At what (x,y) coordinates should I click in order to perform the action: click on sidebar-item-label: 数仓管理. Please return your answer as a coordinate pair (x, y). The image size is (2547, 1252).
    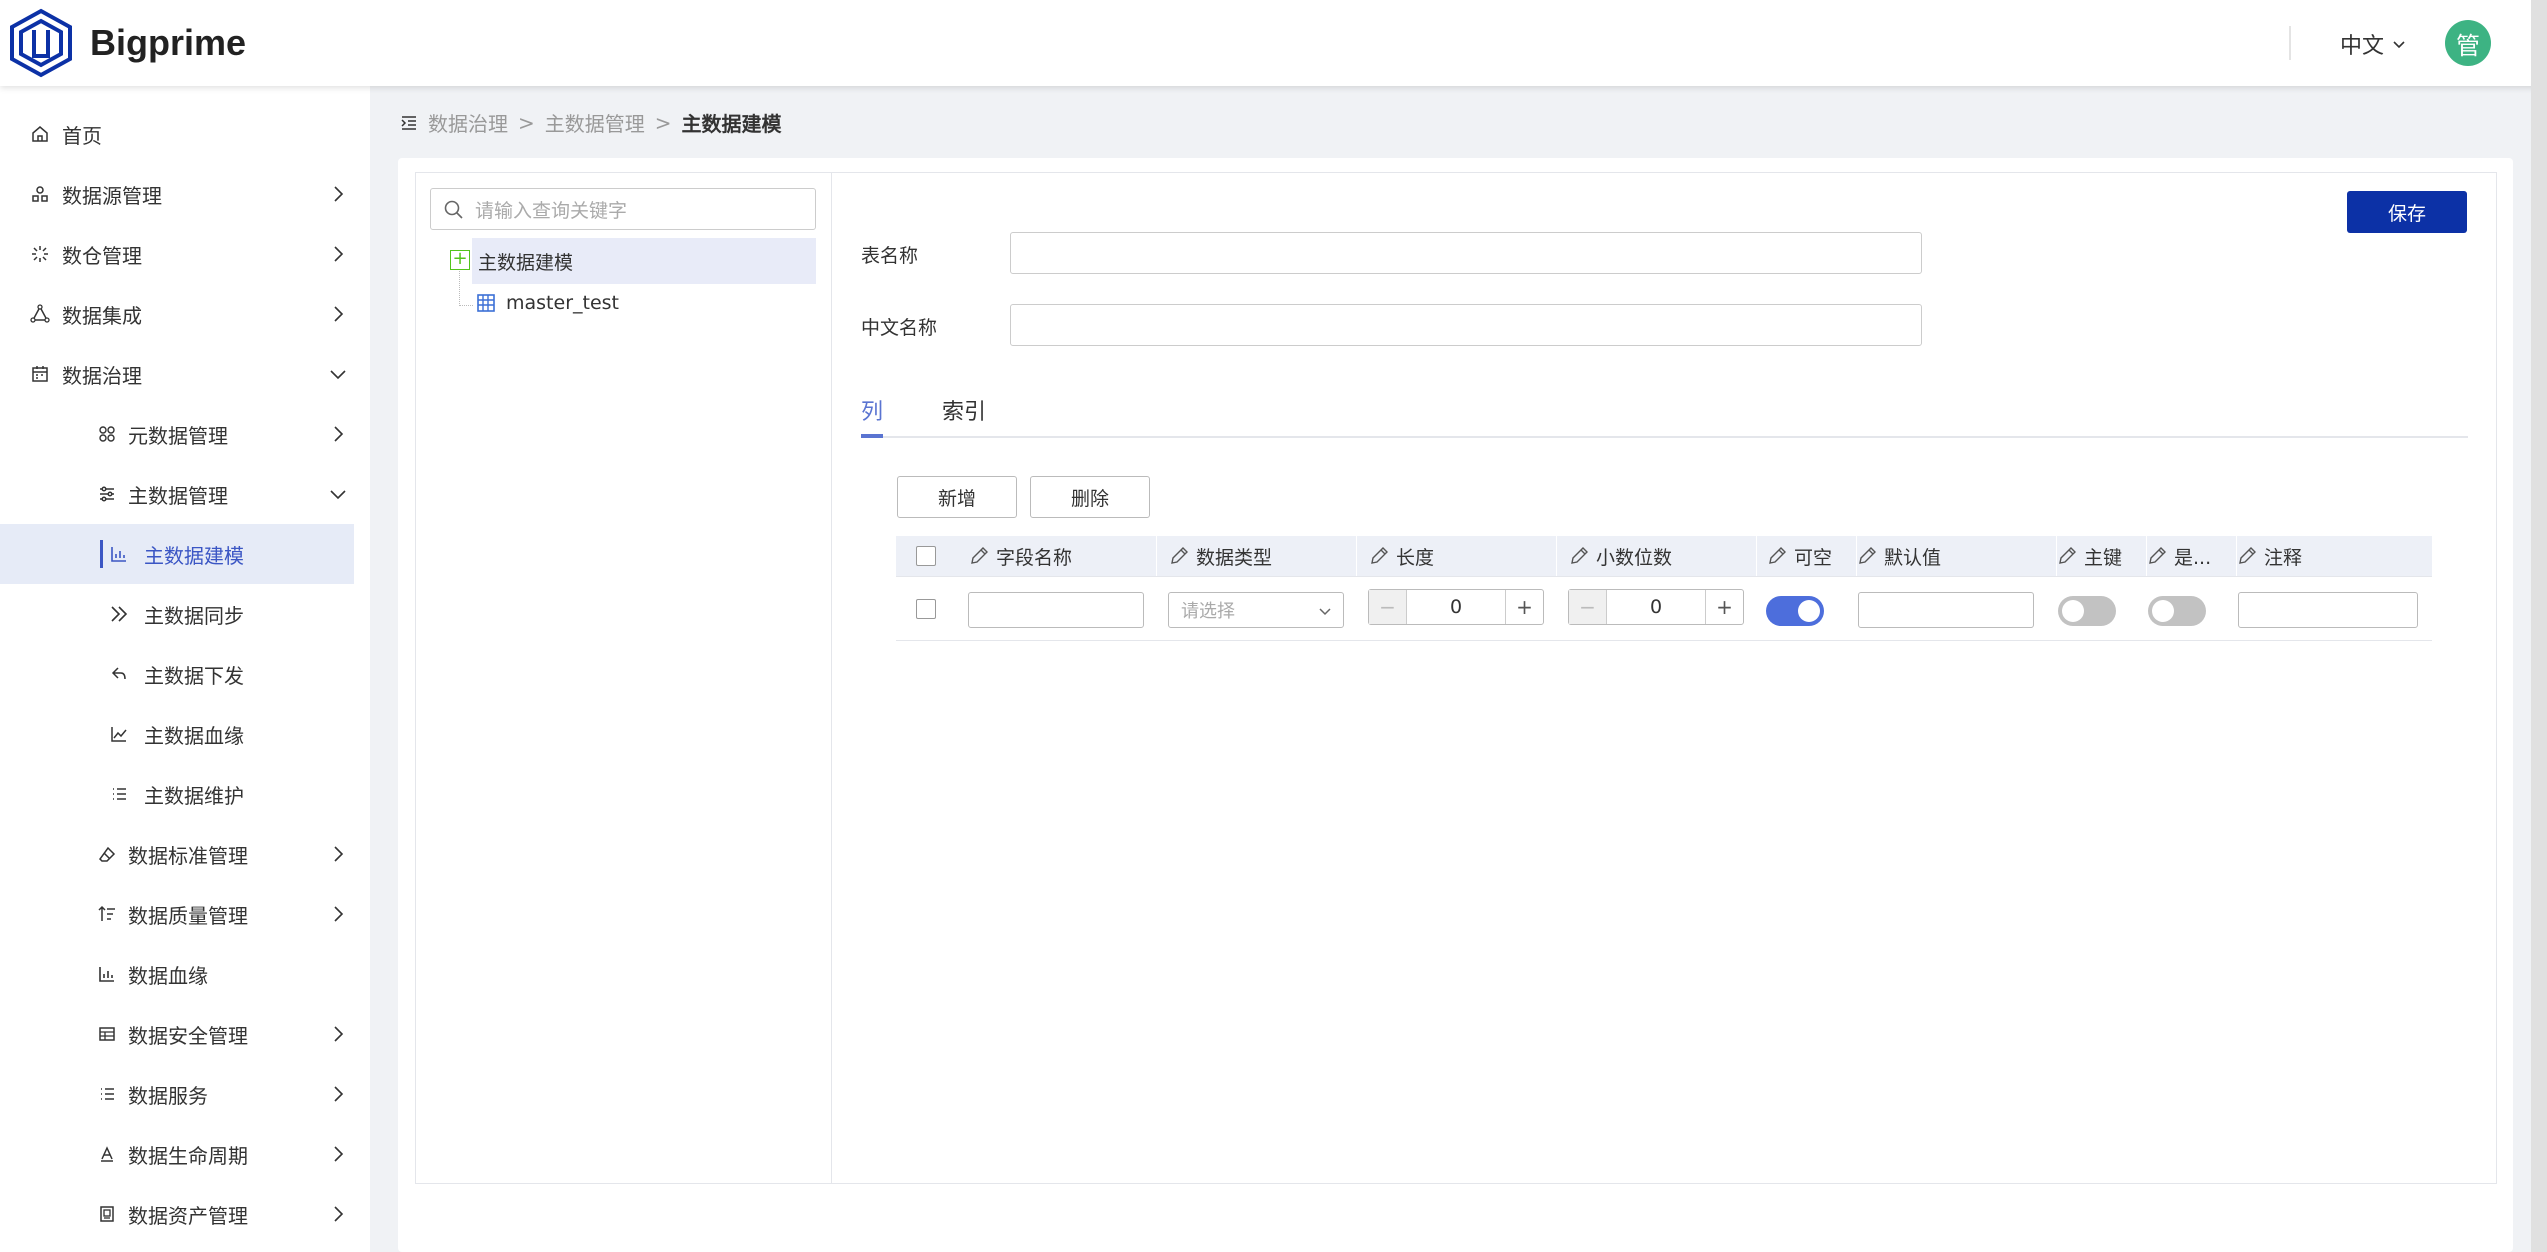
    Looking at the image, I should click on (102, 255).